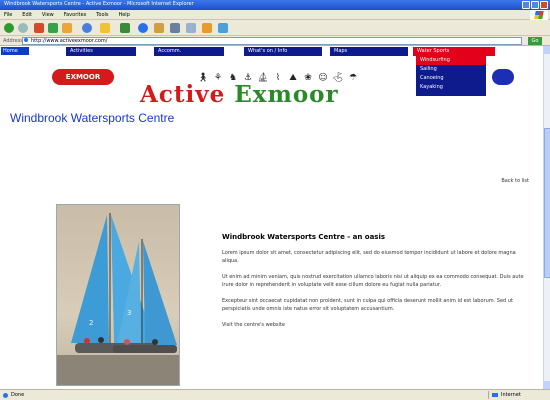  What do you see at coordinates (159, 28) in the screenshot?
I see `mail-icon` at bounding box center [159, 28].